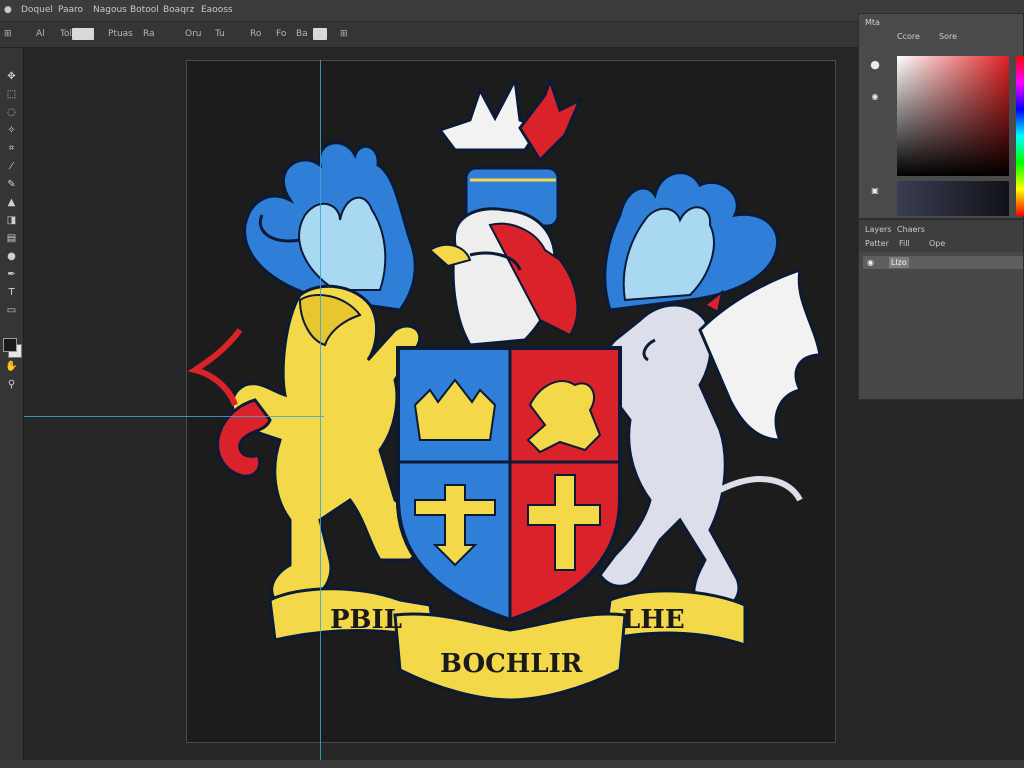 The width and height of the screenshot is (1024, 768). Describe the element at coordinates (875, 134) in the screenshot. I see `color-panel-icons: ● ◉ ▣` at that location.